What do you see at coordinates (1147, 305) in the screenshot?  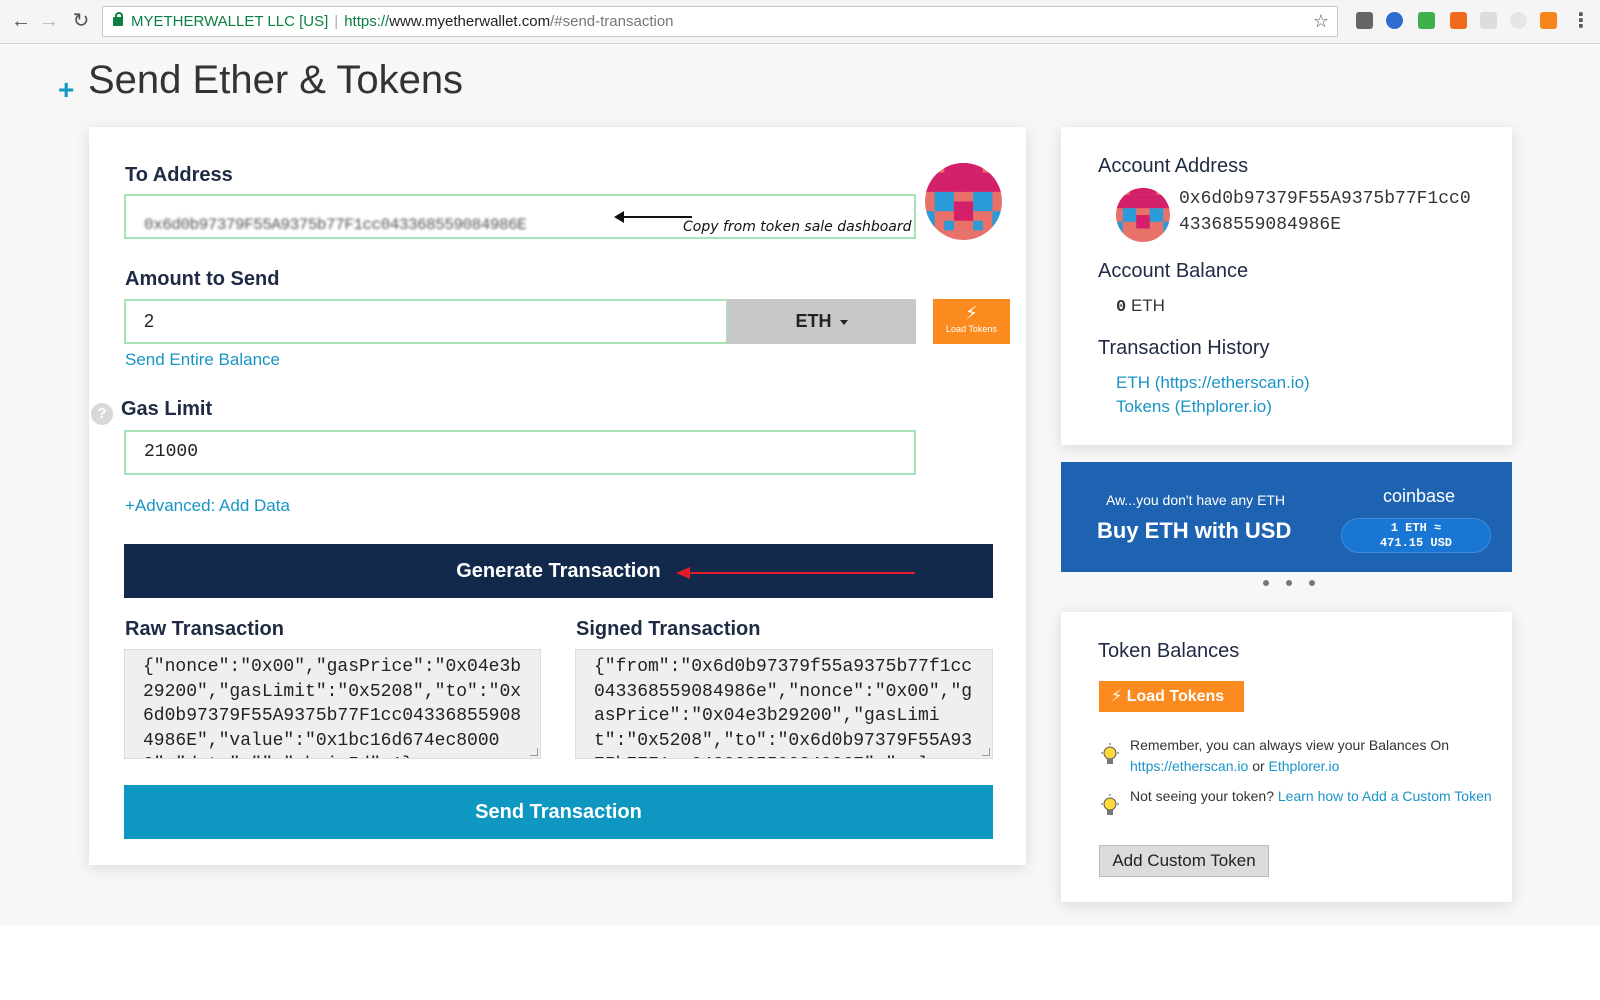 I see `balance-unit: ETH` at bounding box center [1147, 305].